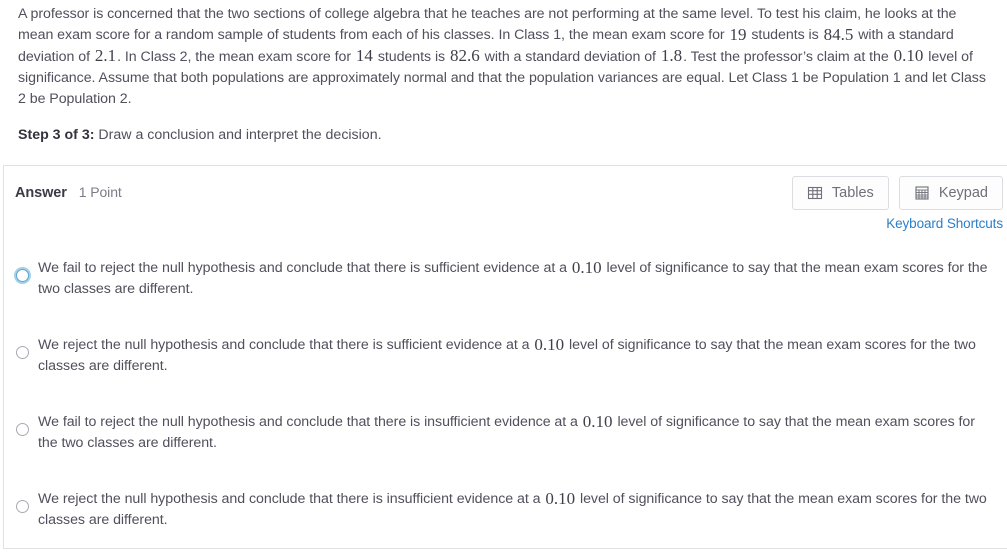 The image size is (1007, 555). What do you see at coordinates (41, 193) in the screenshot?
I see `answer-label: Answer` at bounding box center [41, 193].